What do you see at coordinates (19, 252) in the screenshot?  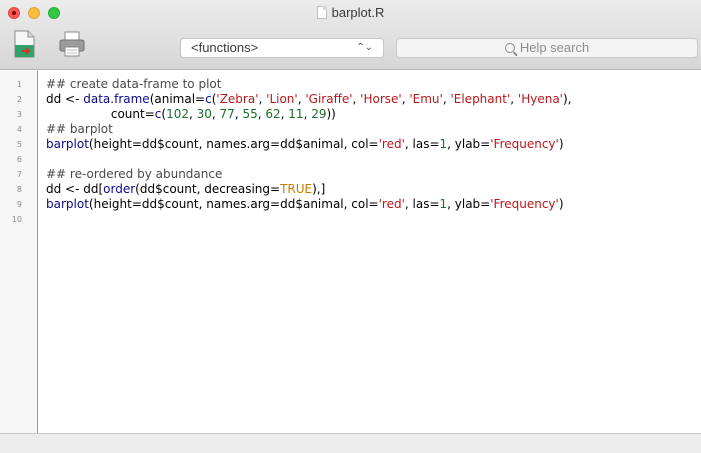 I see `line-number-gutter: 1 2 3 4 5 6 7 8 9 10` at bounding box center [19, 252].